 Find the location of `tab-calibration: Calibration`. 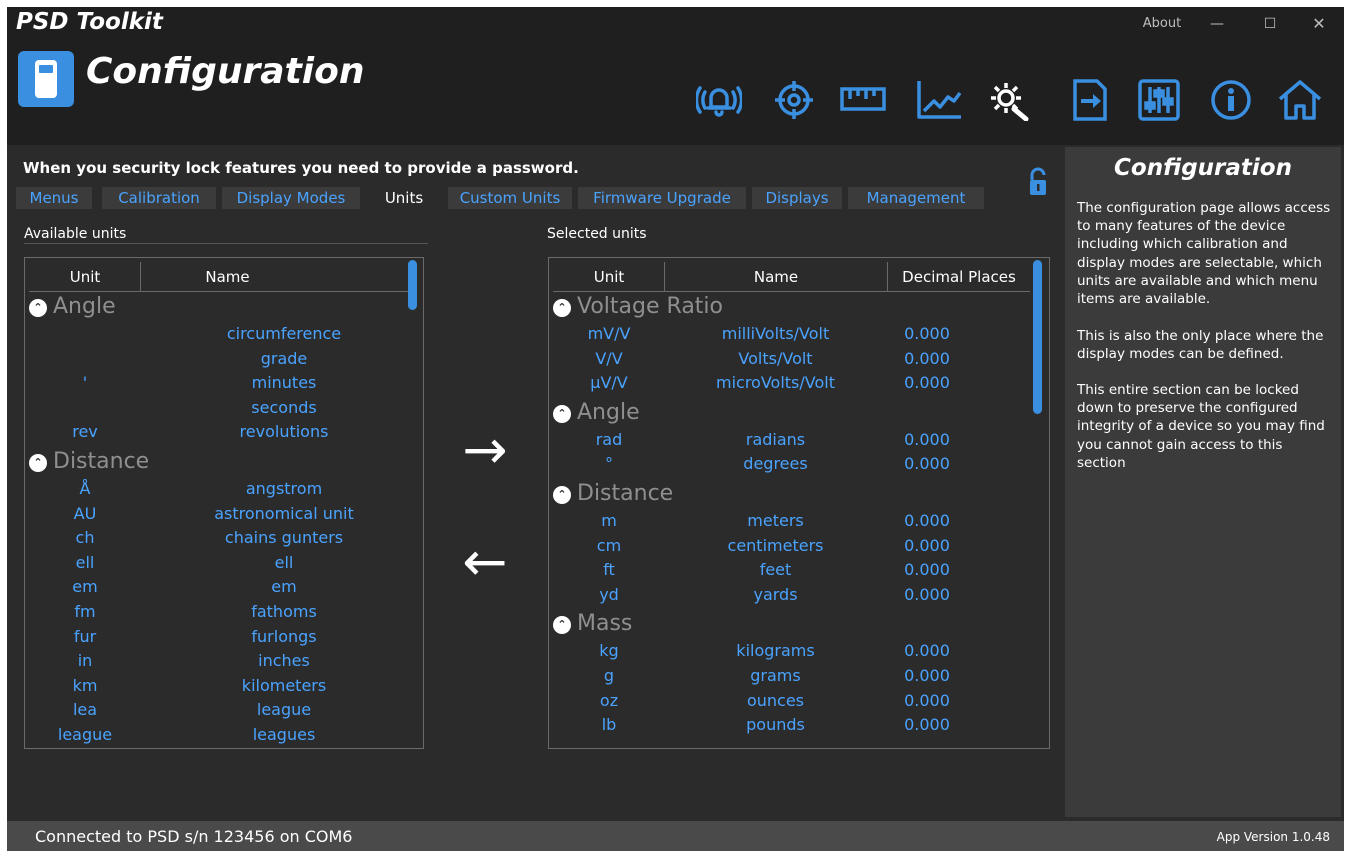

tab-calibration: Calibration is located at coordinates (159, 198).